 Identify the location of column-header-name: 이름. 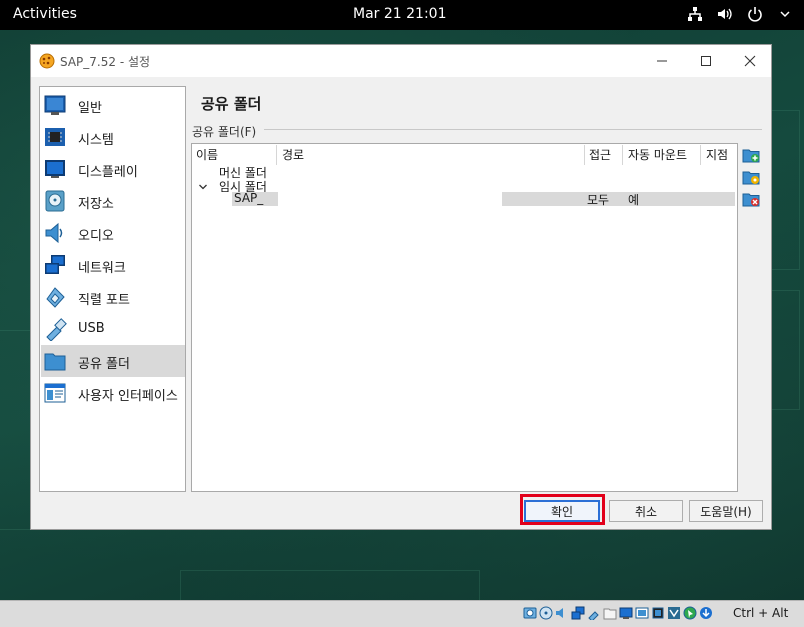
(207, 155).